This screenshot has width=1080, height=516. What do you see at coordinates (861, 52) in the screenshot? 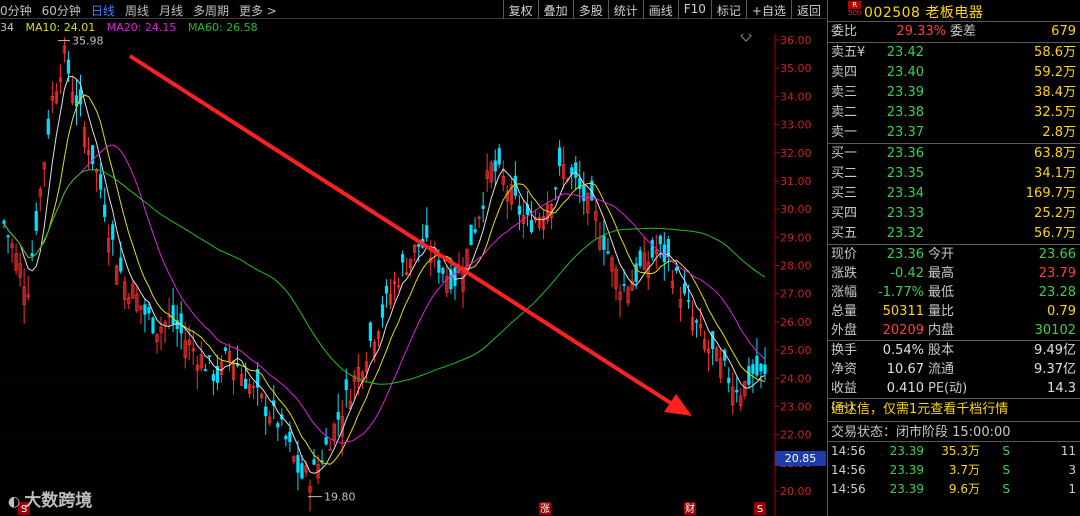
I see `sell-mark: ¥` at bounding box center [861, 52].